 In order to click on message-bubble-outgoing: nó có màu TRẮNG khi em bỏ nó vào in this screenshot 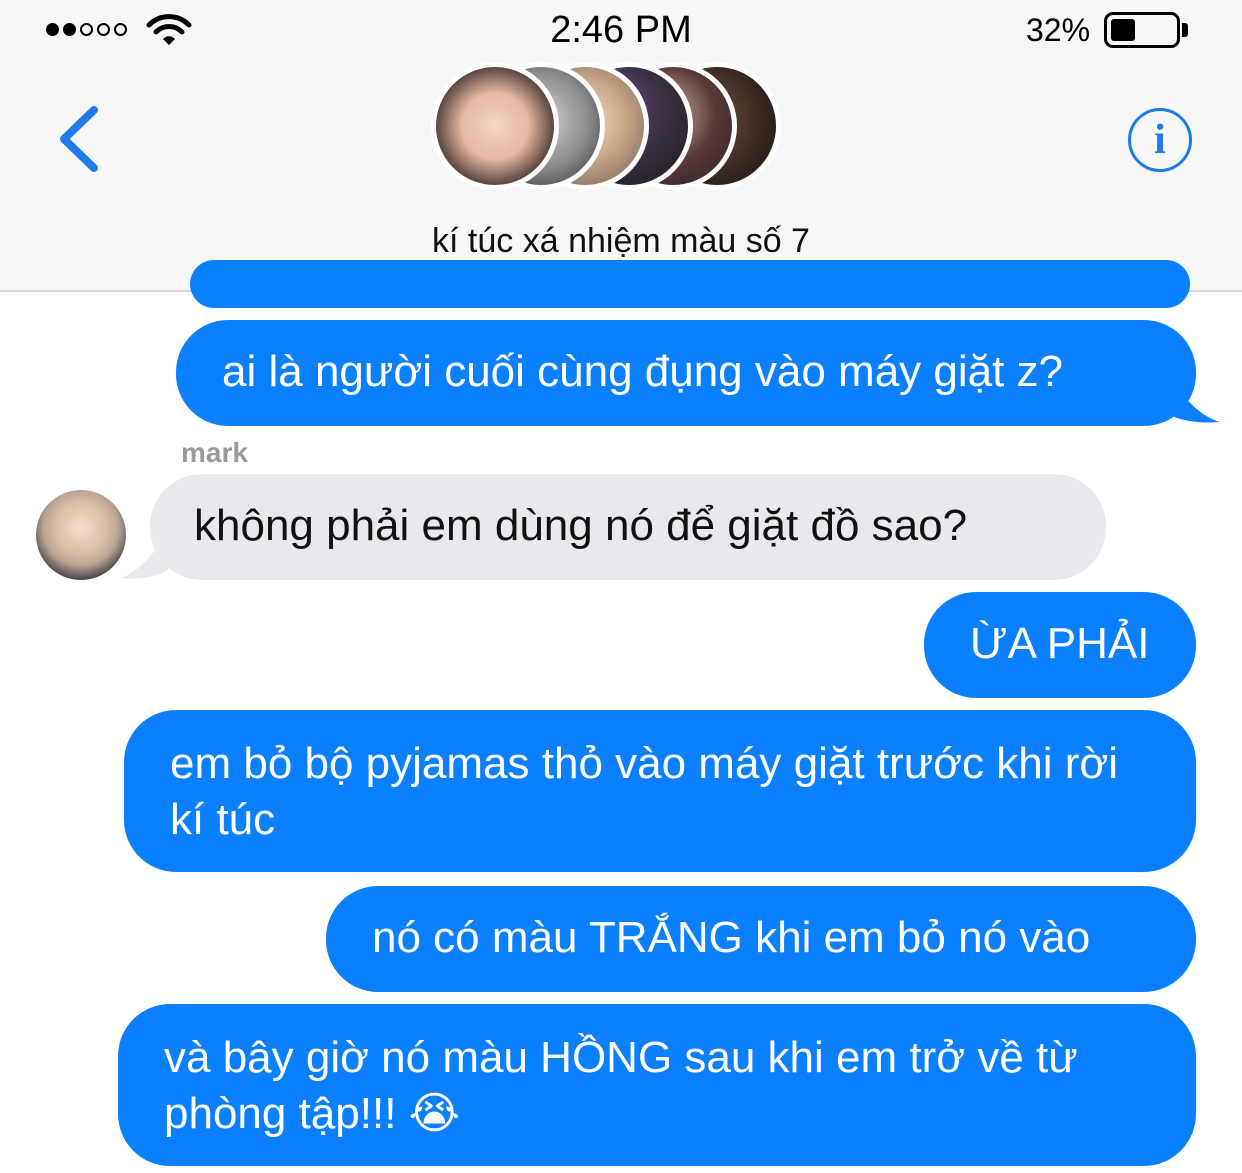, I will do `click(761, 939)`.